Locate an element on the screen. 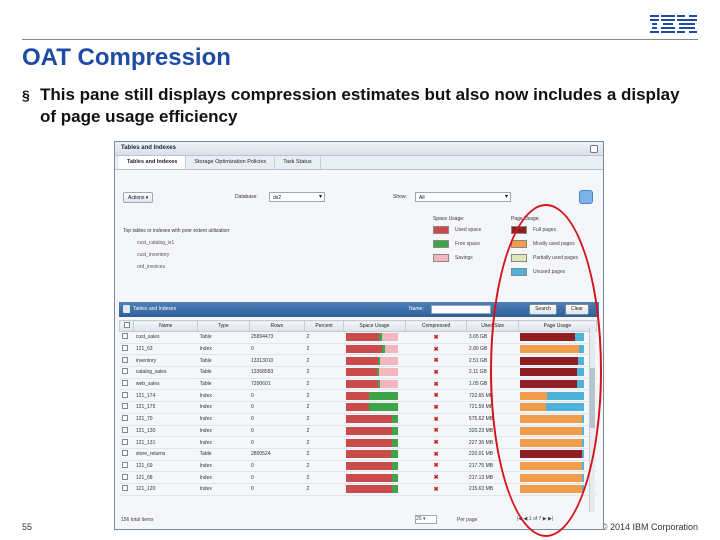 The width and height of the screenshot is (720, 540). row-name: 121_70 is located at coordinates (165, 419).